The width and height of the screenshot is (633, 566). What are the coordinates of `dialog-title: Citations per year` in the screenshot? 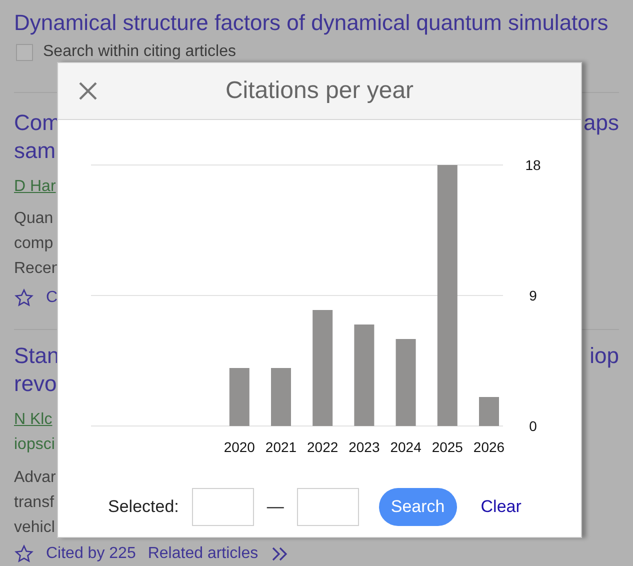 It's located at (319, 91).